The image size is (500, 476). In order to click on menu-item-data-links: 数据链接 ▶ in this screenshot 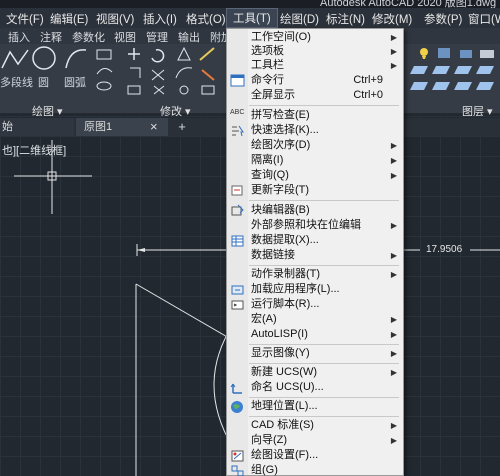, I will do `click(315, 255)`.